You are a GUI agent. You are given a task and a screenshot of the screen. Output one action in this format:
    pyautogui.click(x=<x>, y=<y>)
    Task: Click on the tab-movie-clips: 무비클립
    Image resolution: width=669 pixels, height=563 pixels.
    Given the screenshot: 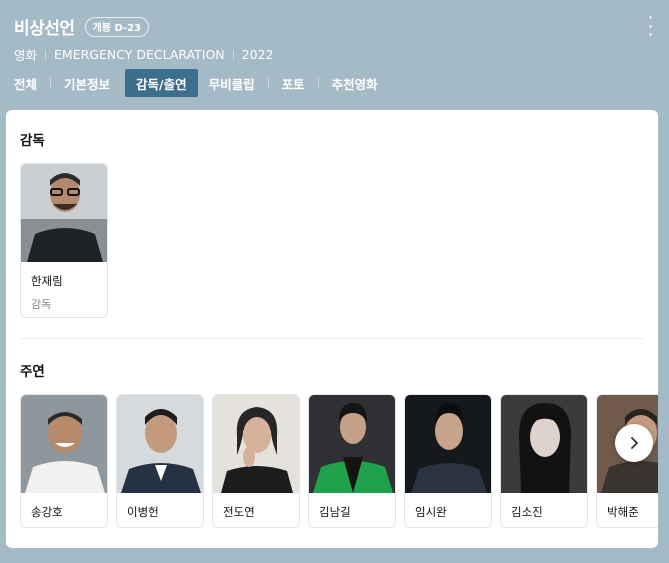 What is the action you would take?
    pyautogui.click(x=232, y=83)
    